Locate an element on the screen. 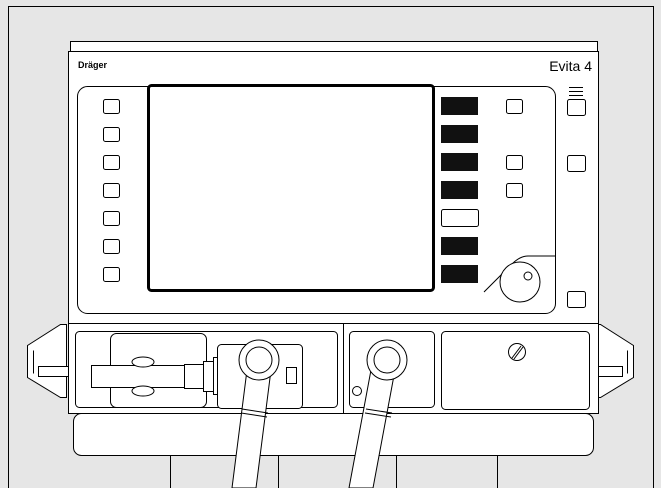 This screenshot has width=661, height=488. slotted-screw-icon is located at coordinates (517, 352).